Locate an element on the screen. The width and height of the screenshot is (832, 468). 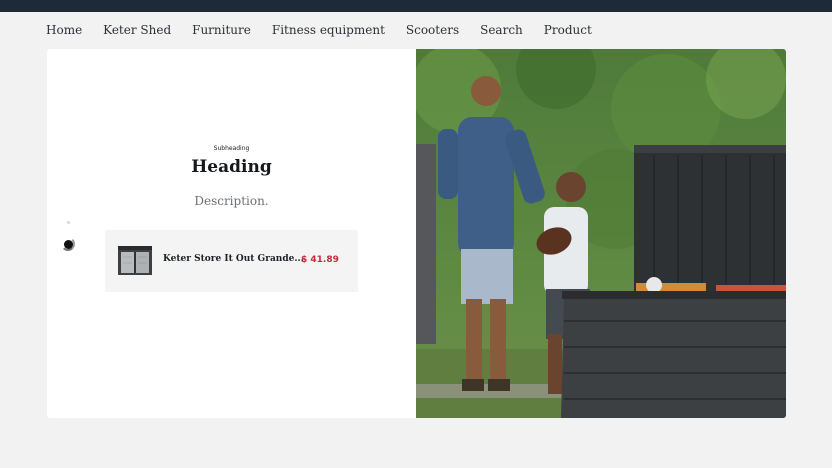
heading: Heading is located at coordinates (231, 167).